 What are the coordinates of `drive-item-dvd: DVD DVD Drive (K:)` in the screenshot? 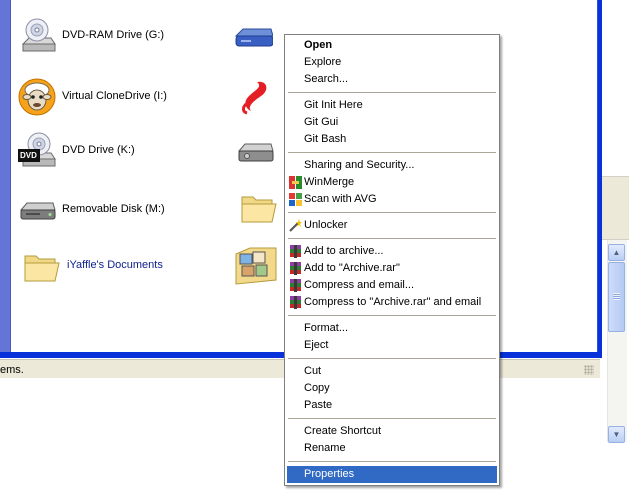 It's located at (107, 151).